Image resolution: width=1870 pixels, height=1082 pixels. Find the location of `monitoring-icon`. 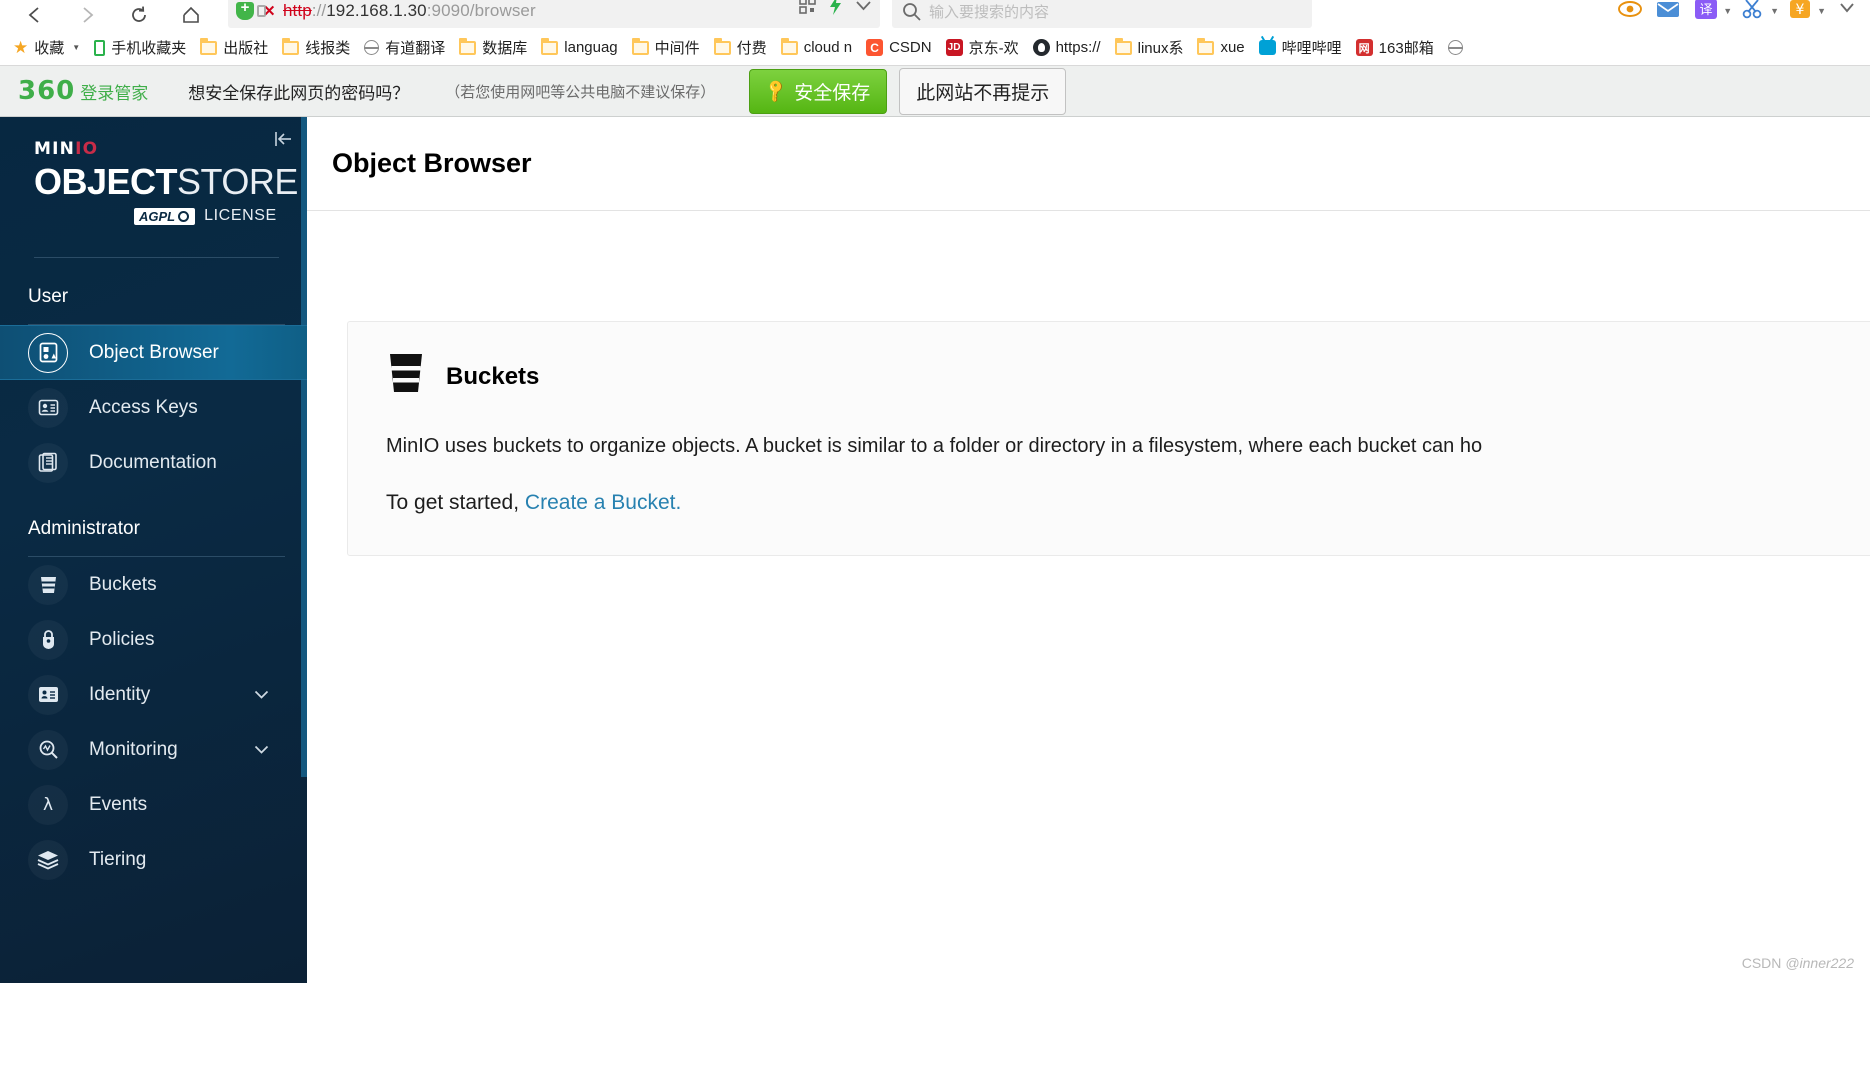

monitoring-icon is located at coordinates (48, 749).